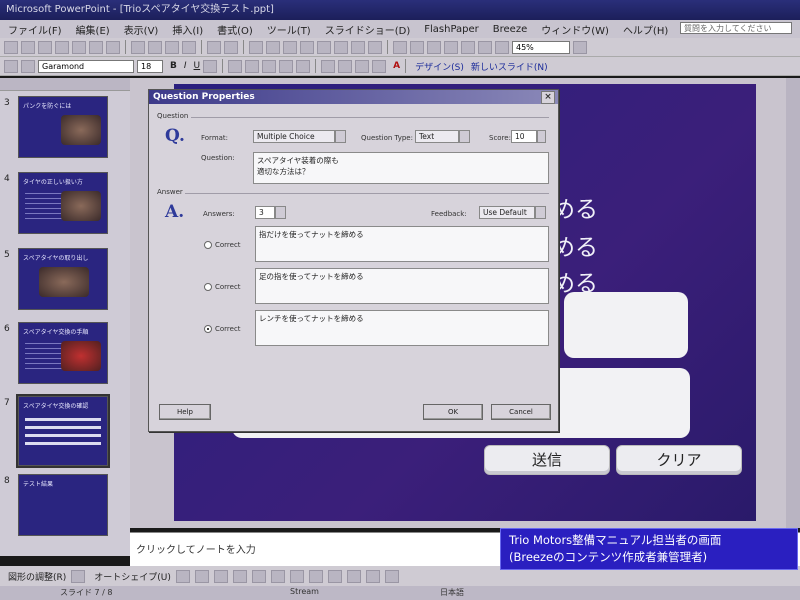 Image resolution: width=800 pixels, height=600 pixels. I want to click on breeze-quiz-icon, so click(451, 47).